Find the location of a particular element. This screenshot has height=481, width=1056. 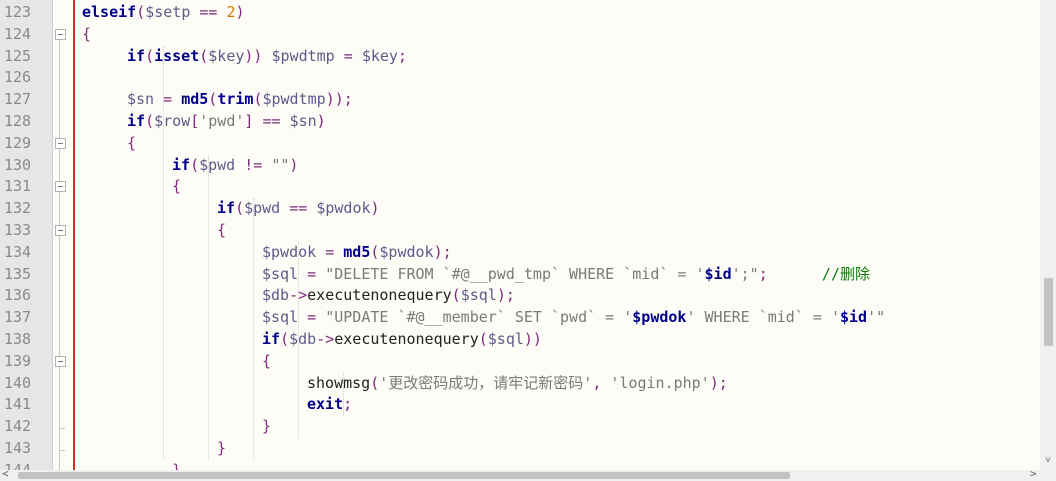

code-line: if(isset($key)) $pwdtmp = $key; is located at coordinates (267, 57).